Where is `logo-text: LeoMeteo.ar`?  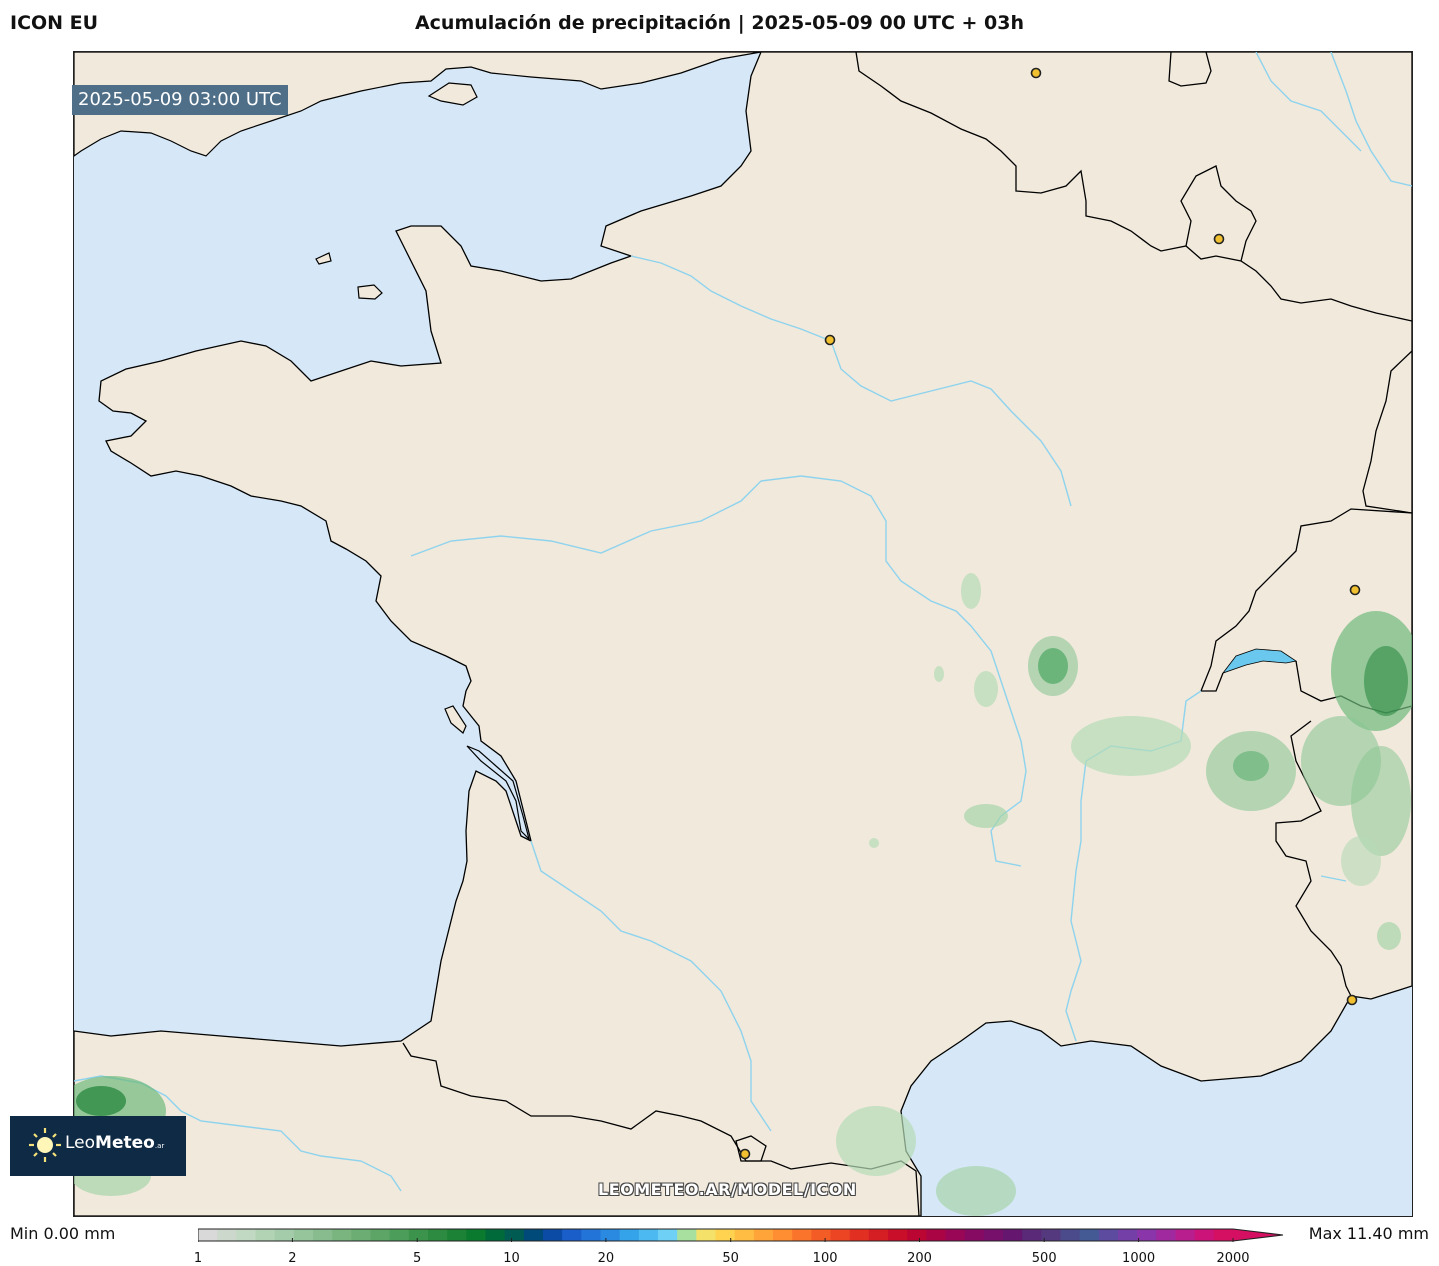
logo-text: LeoMeteo.ar is located at coordinates (115, 1143).